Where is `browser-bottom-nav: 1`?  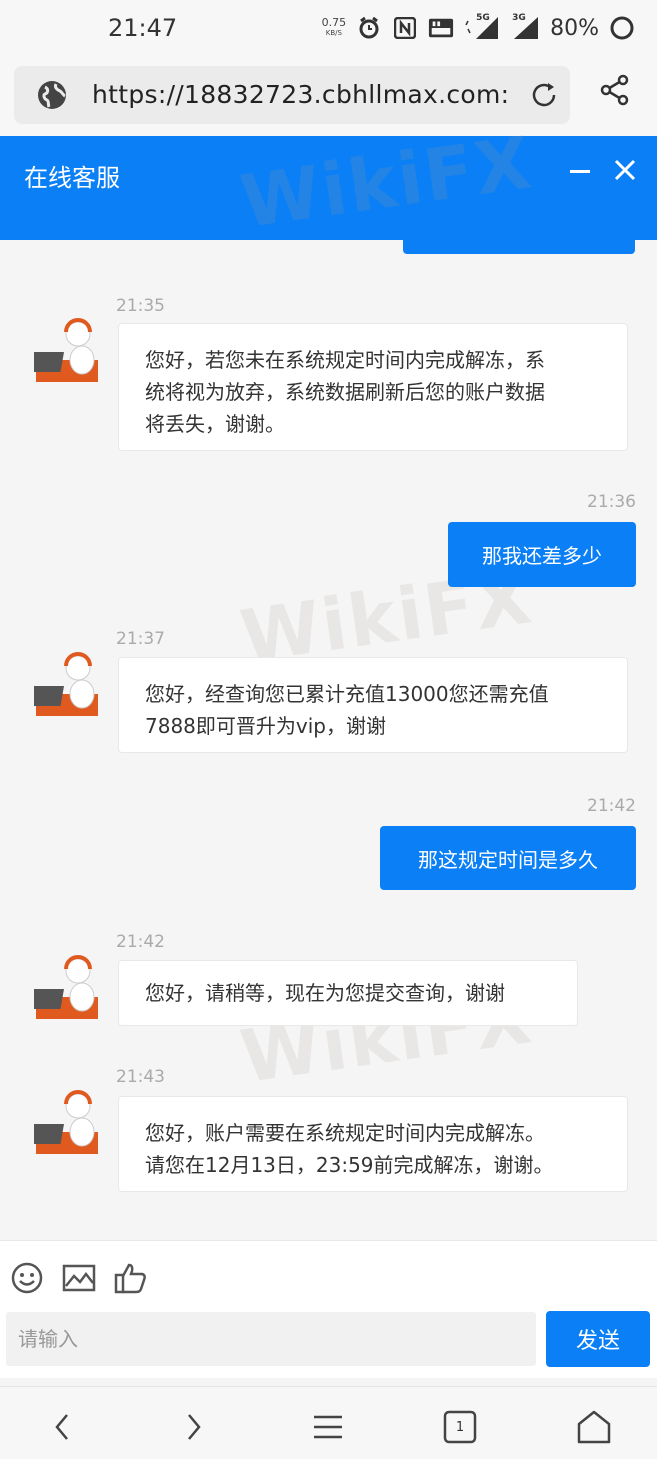
browser-bottom-nav: 1 is located at coordinates (328, 1422).